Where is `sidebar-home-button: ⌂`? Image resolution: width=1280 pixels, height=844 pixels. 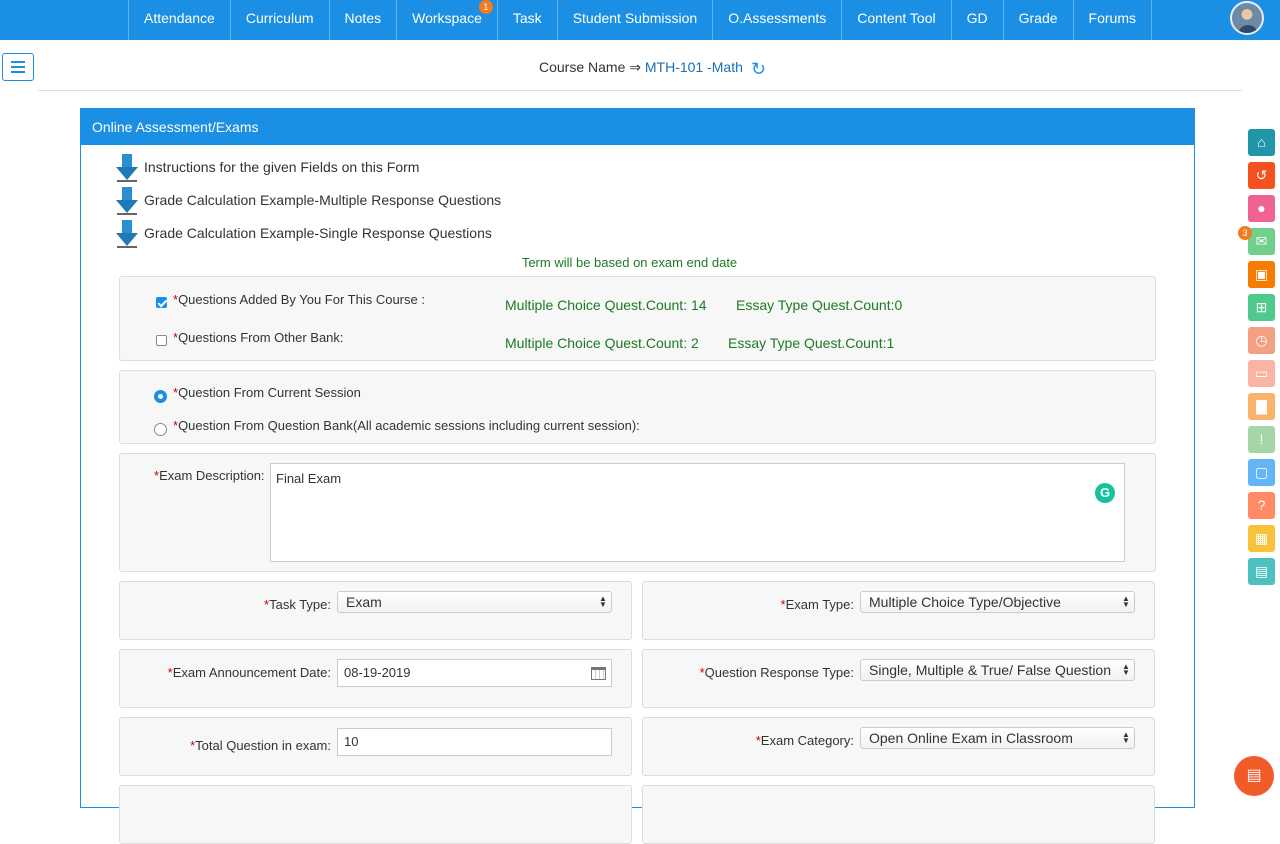 sidebar-home-button: ⌂ is located at coordinates (1261, 142).